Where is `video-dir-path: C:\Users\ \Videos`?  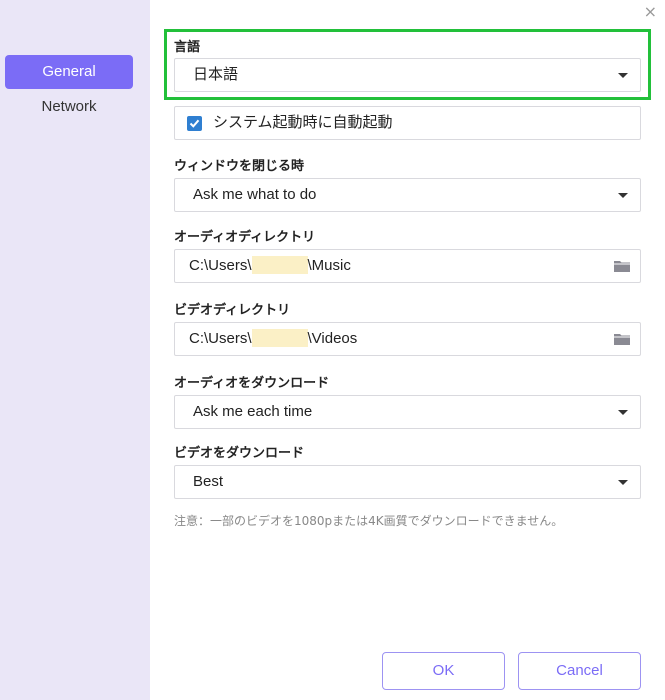
video-dir-path: C:\Users\ \Videos is located at coordinates (273, 339).